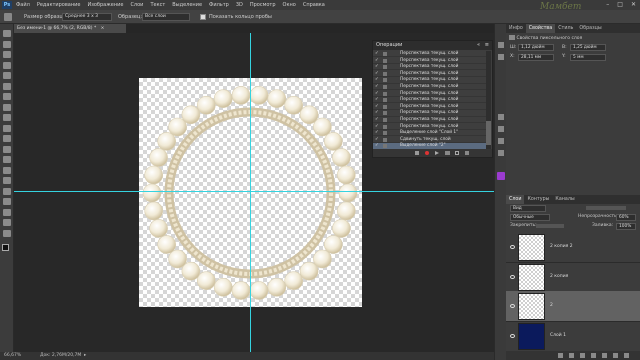 Image resolution: width=640 pixels, height=360 pixels. What do you see at coordinates (582, 355) in the screenshot?
I see `mask-icon` at bounding box center [582, 355].